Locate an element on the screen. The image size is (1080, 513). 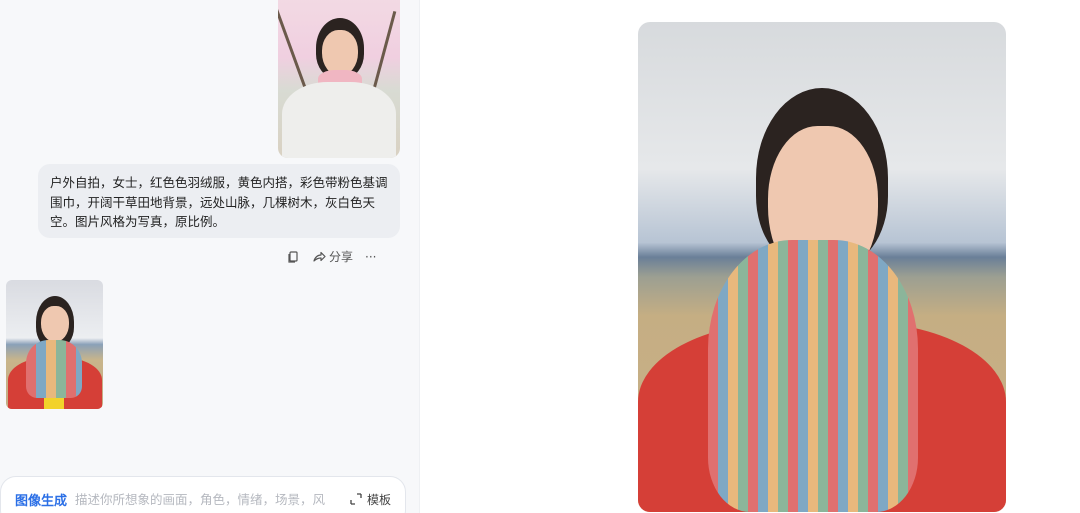
copy-icon is located at coordinates (293, 256).